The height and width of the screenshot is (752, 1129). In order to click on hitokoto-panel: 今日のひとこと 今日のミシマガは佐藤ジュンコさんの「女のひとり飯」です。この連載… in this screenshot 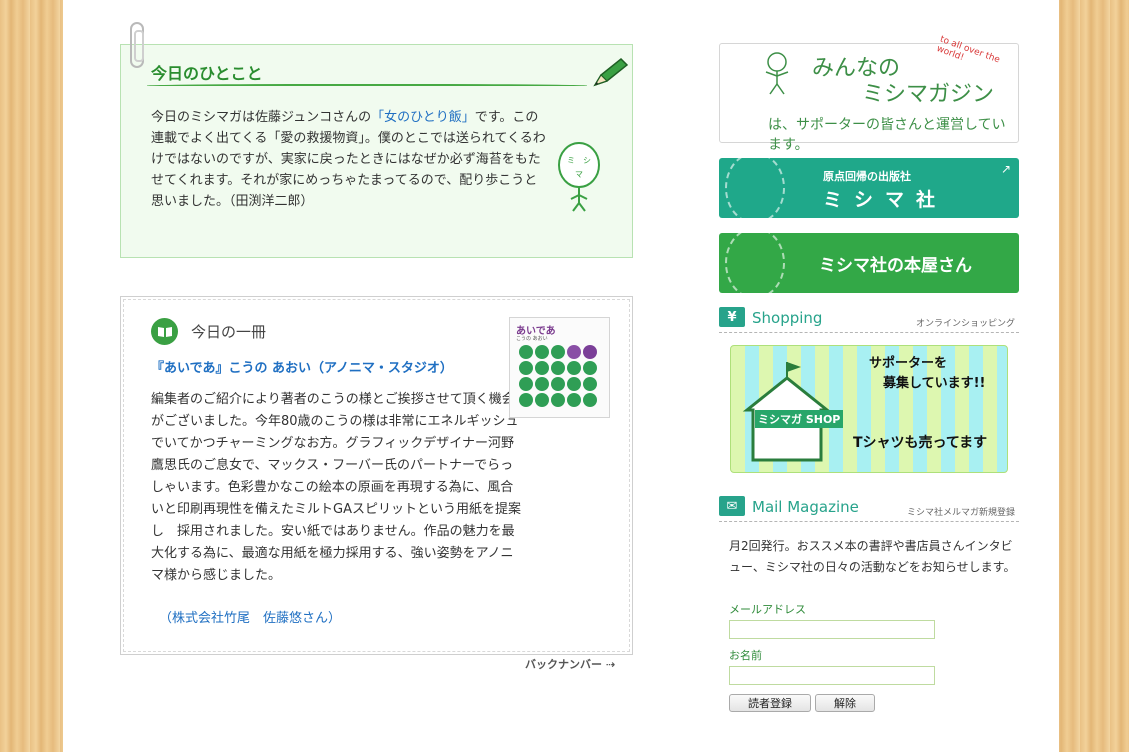, I will do `click(376, 151)`.